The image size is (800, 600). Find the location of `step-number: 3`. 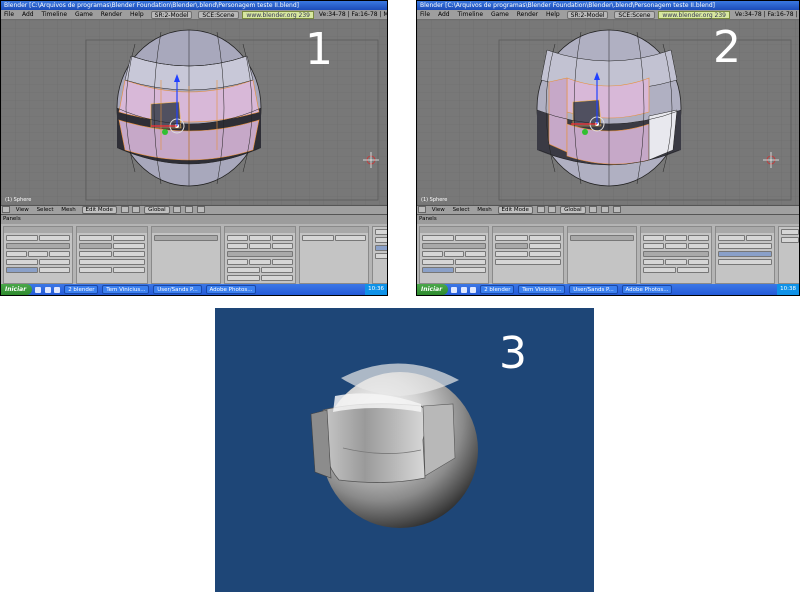

step-number: 3 is located at coordinates (513, 353).